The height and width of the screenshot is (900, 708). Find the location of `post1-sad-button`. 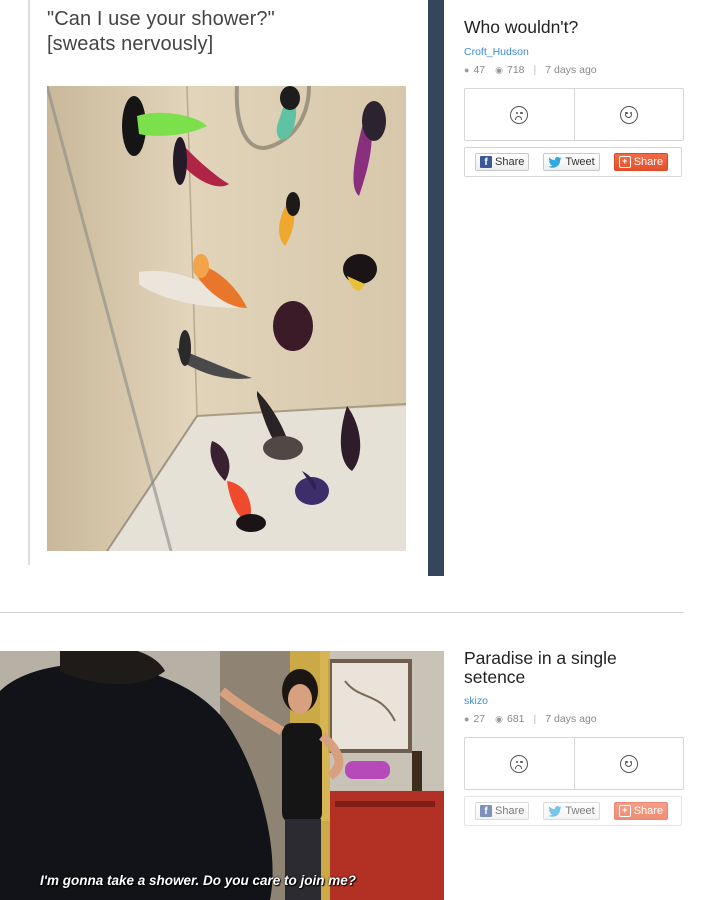

post1-sad-button is located at coordinates (519, 114).